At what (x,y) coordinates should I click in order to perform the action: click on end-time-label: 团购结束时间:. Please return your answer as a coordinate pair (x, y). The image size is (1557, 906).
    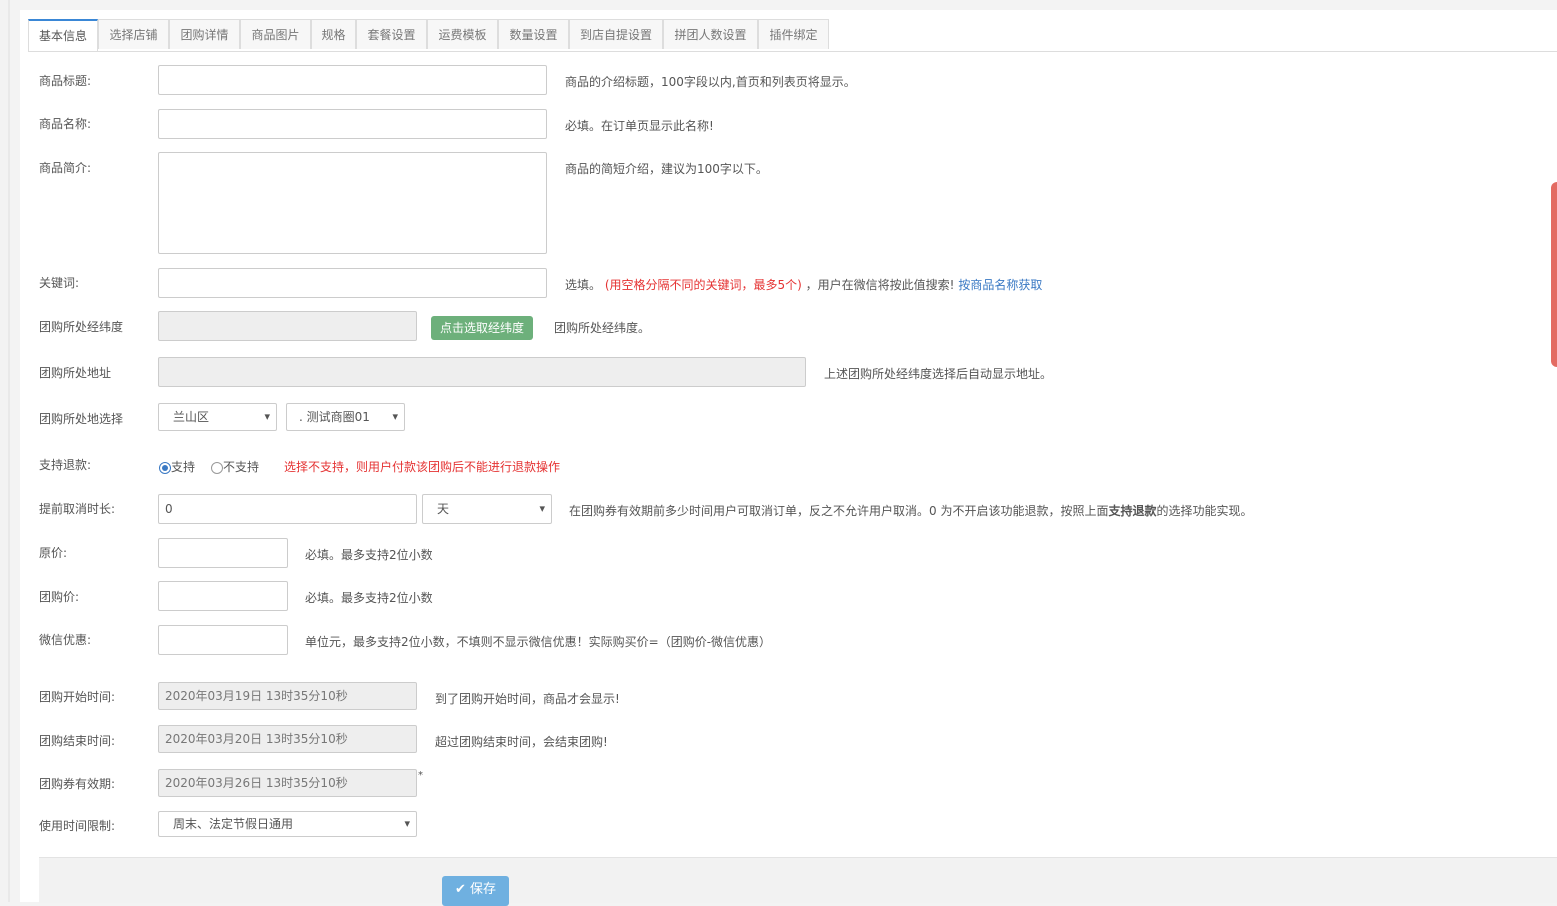
    Looking at the image, I should click on (77, 741).